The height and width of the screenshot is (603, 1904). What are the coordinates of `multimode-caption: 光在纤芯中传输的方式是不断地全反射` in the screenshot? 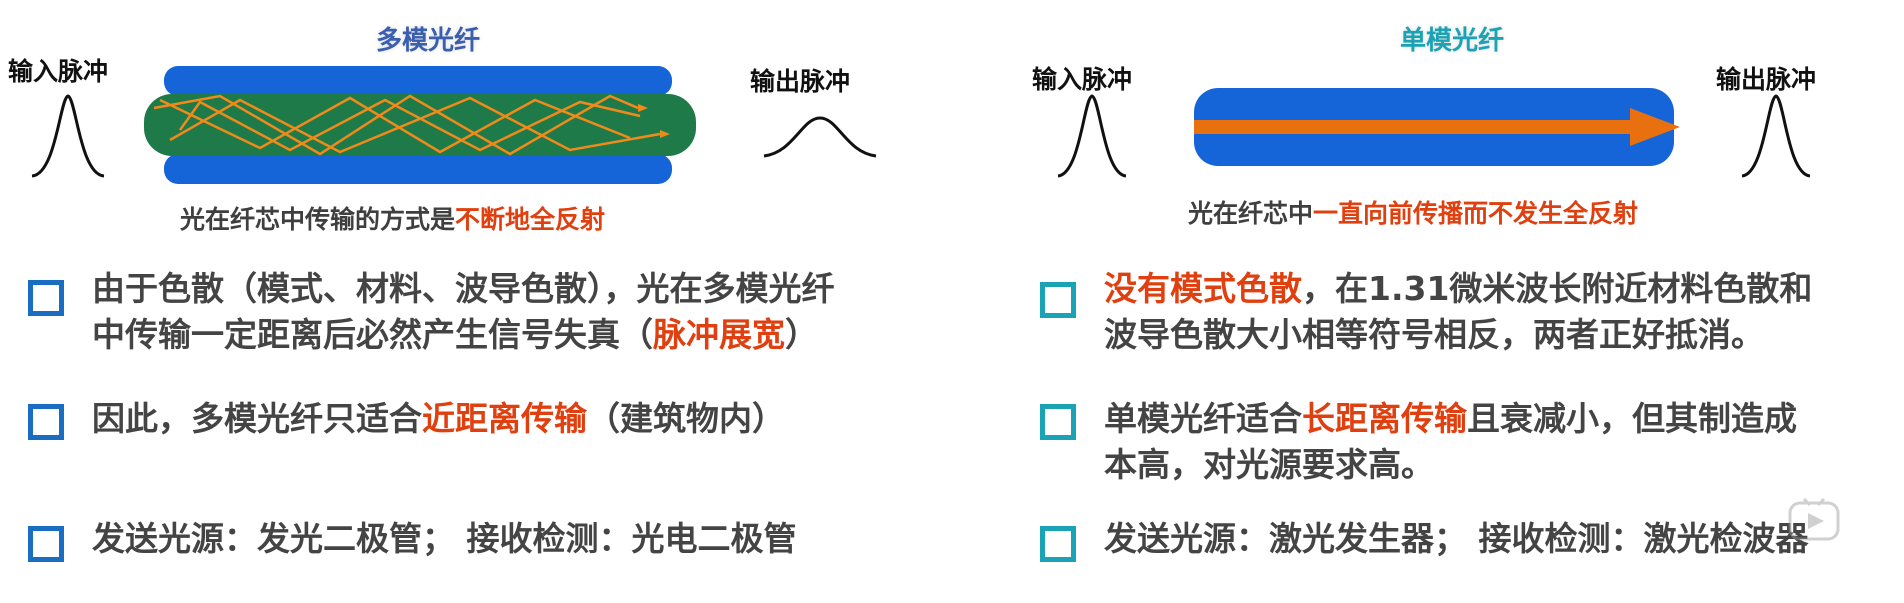 It's located at (393, 219).